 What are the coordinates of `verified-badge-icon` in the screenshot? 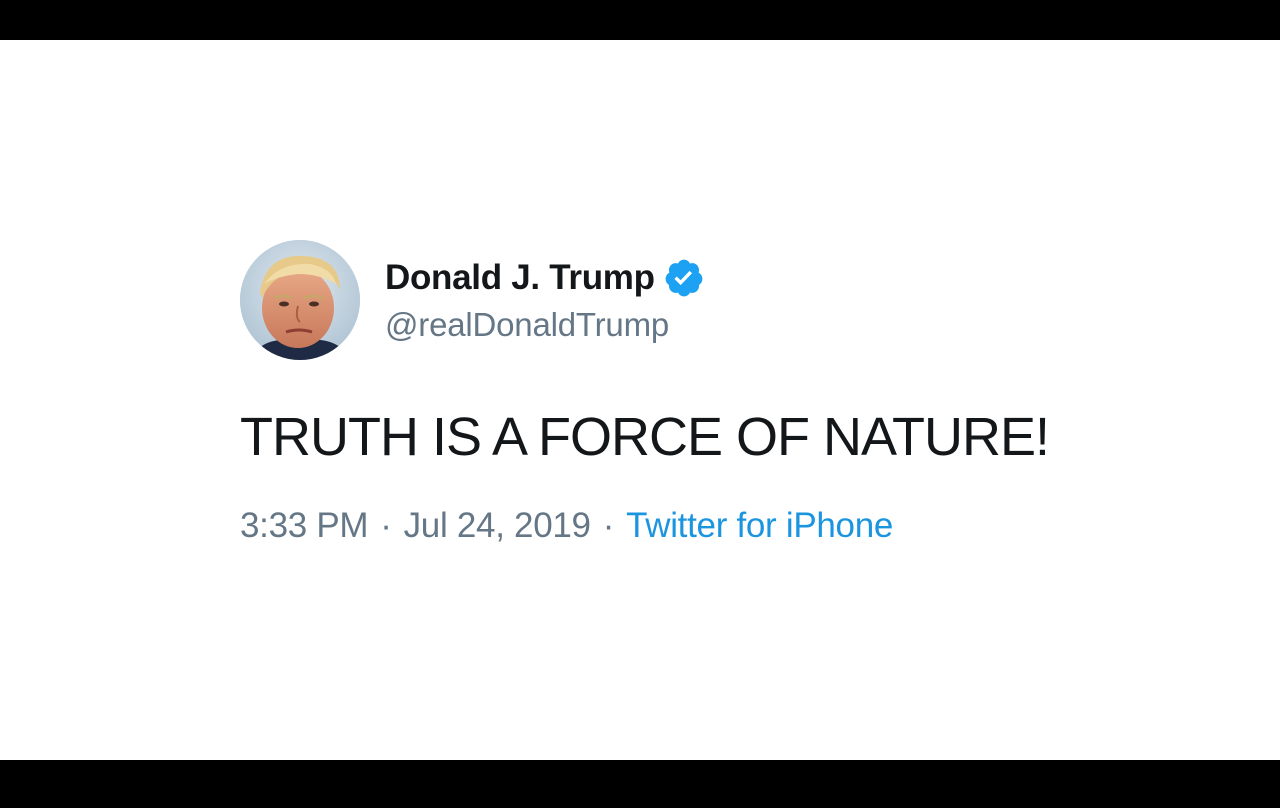 It's located at (684, 278).